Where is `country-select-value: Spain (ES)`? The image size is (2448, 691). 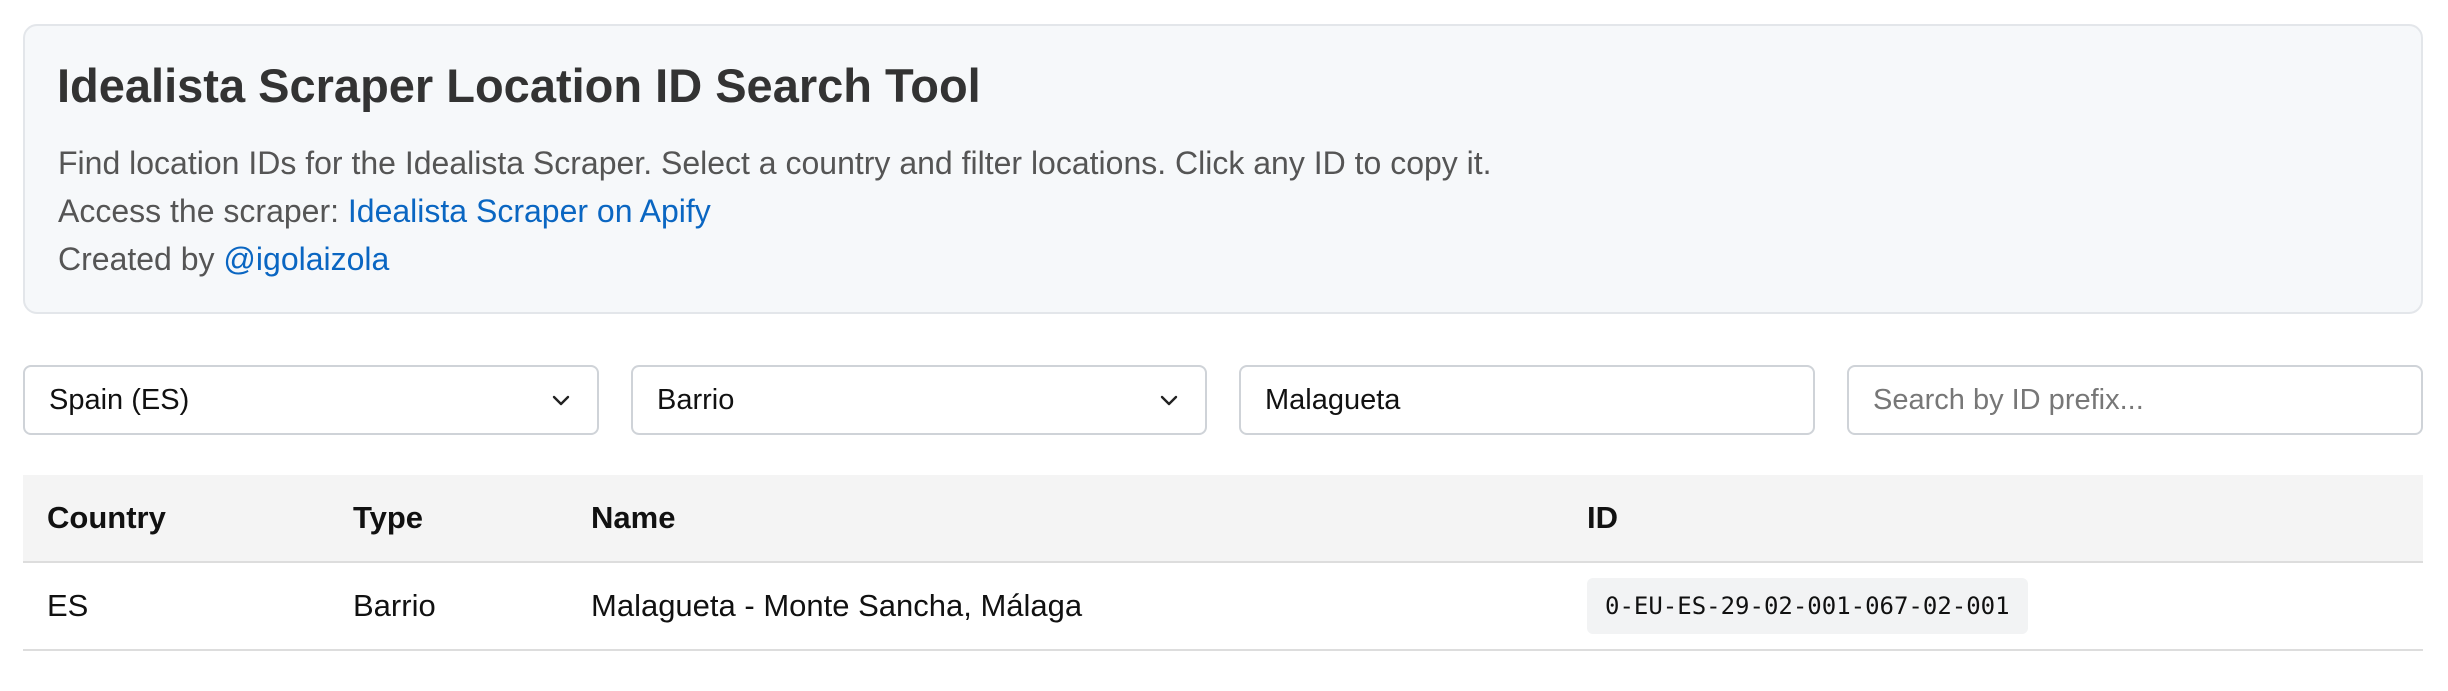
country-select-value: Spain (ES) is located at coordinates (119, 399).